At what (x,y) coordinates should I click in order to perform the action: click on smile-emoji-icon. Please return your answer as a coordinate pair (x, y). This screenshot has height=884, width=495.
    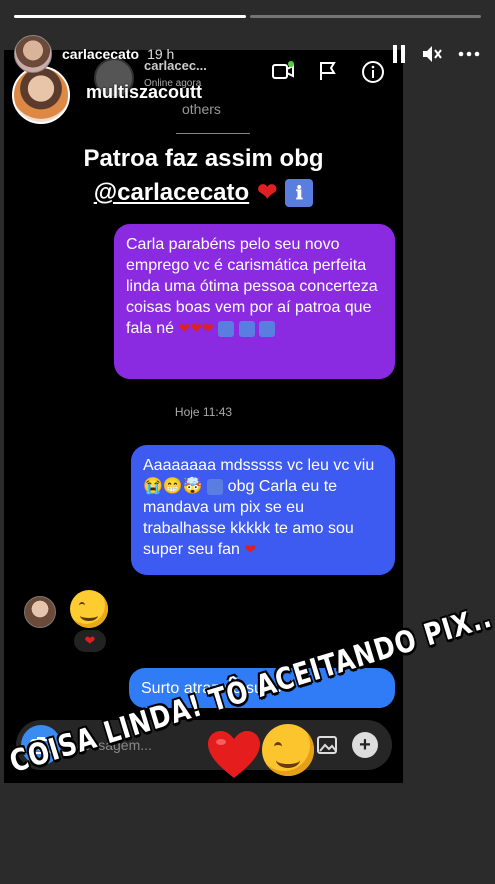
    Looking at the image, I should click on (89, 609).